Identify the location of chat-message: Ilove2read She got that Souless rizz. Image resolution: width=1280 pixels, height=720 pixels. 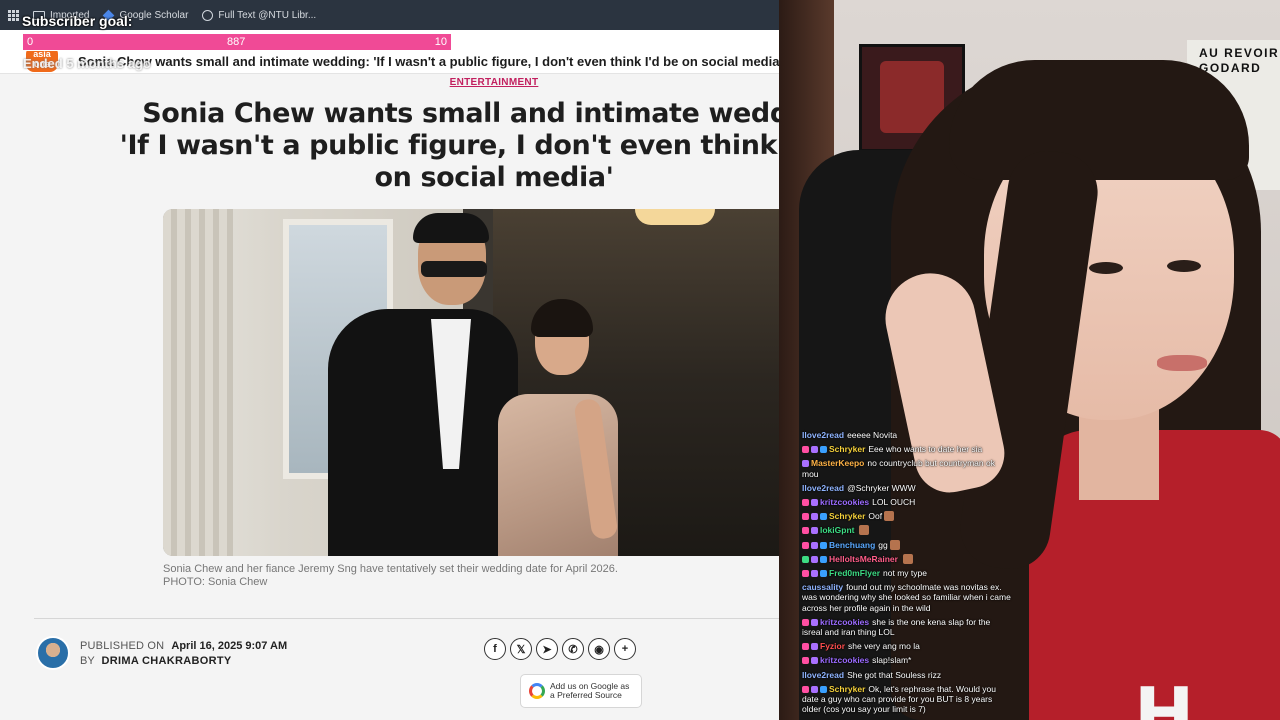
(907, 675).